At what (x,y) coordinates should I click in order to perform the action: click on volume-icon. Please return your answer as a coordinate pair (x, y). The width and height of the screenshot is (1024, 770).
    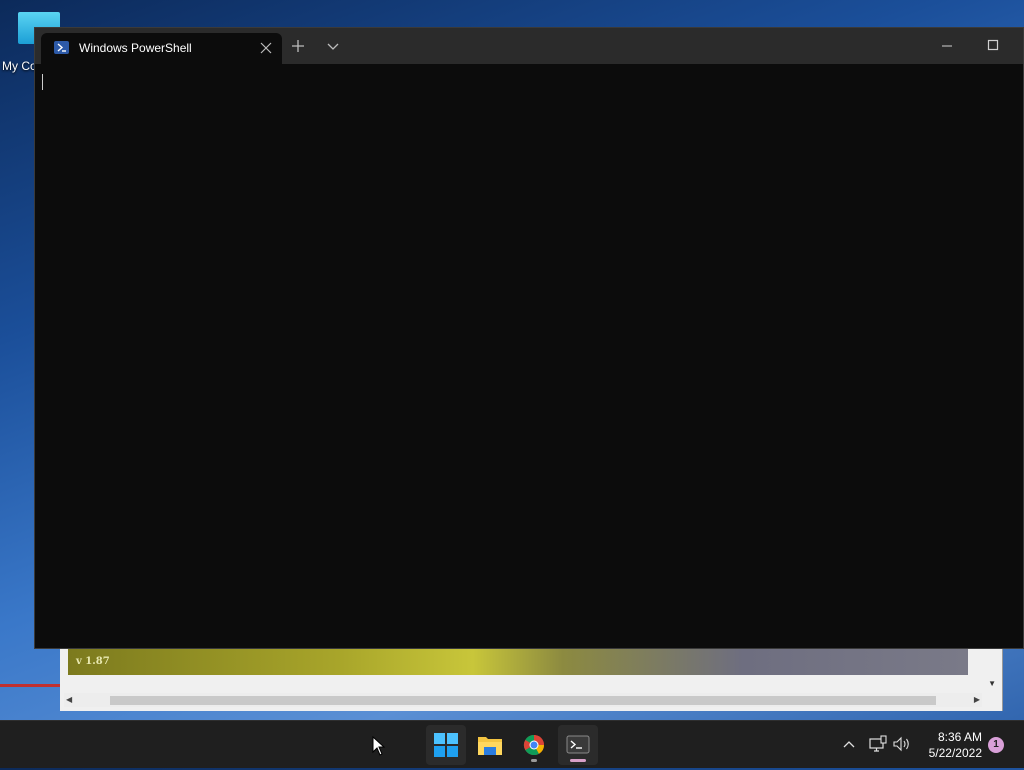
    Looking at the image, I should click on (901, 744).